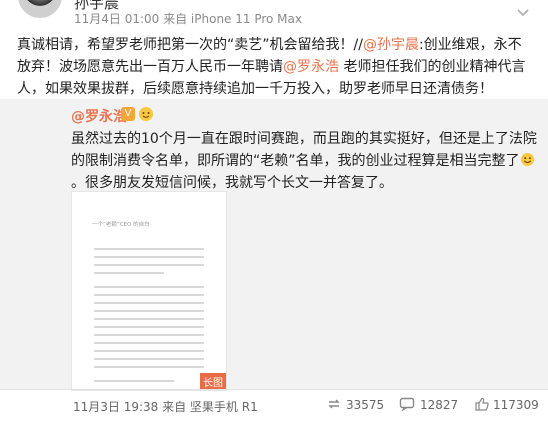 This screenshot has width=548, height=423. What do you see at coordinates (391, 45) in the screenshot?
I see `mention-link: @孙宇晨` at bounding box center [391, 45].